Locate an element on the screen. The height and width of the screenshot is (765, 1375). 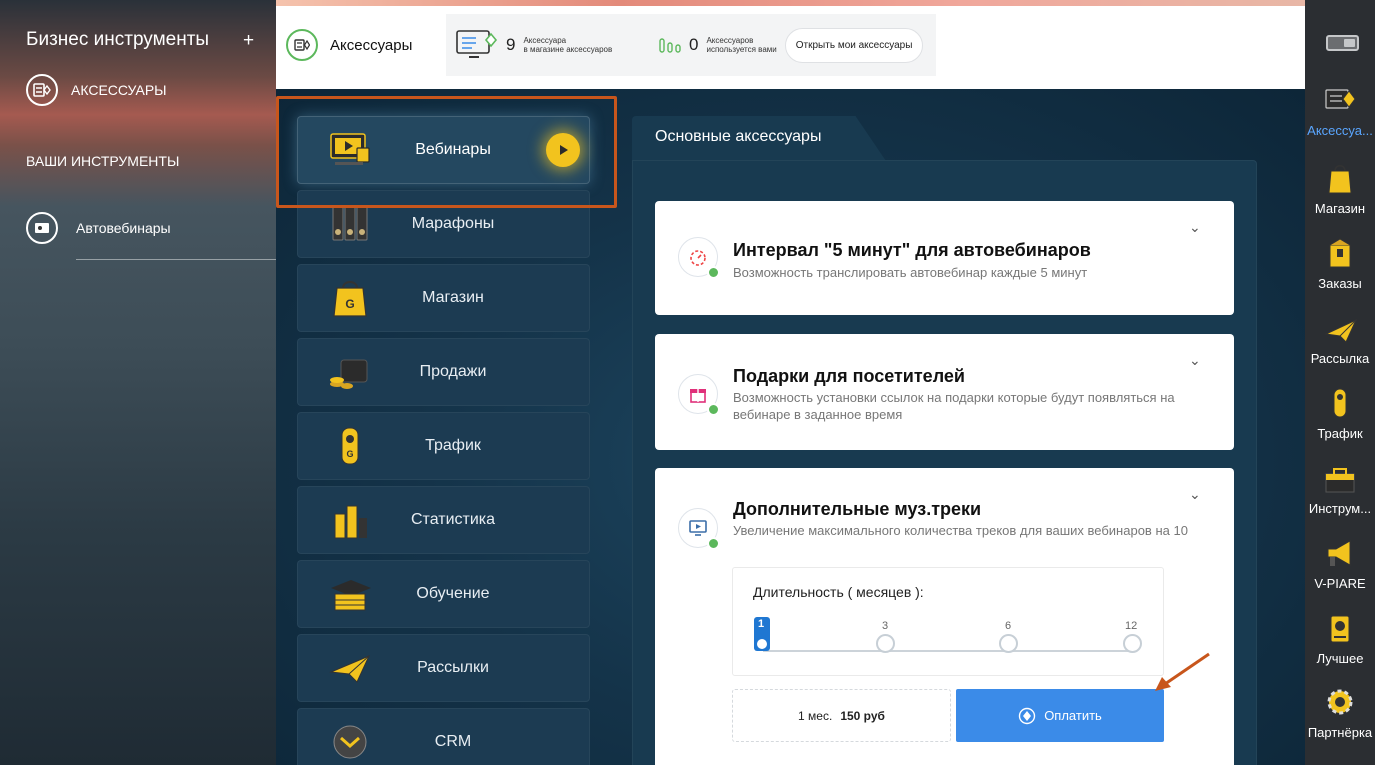
used-caption: Аксессуаров is located at coordinates (730, 40).